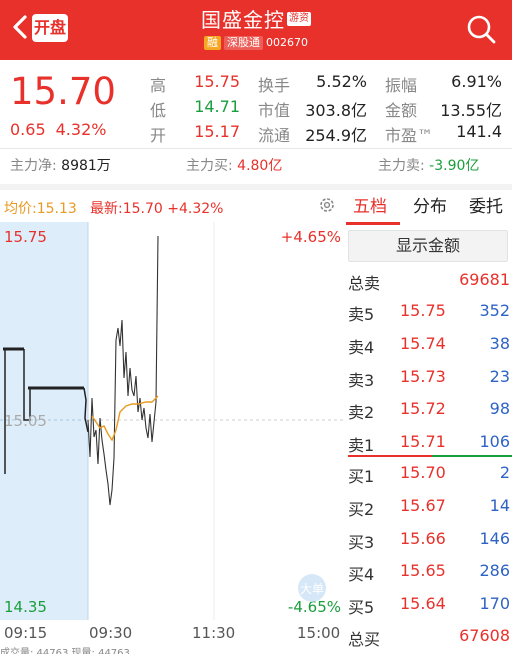 Image resolution: width=512 pixels, height=654 pixels. What do you see at coordinates (401, 166) in the screenshot?
I see `main-sell-label: 主力卖:` at bounding box center [401, 166].